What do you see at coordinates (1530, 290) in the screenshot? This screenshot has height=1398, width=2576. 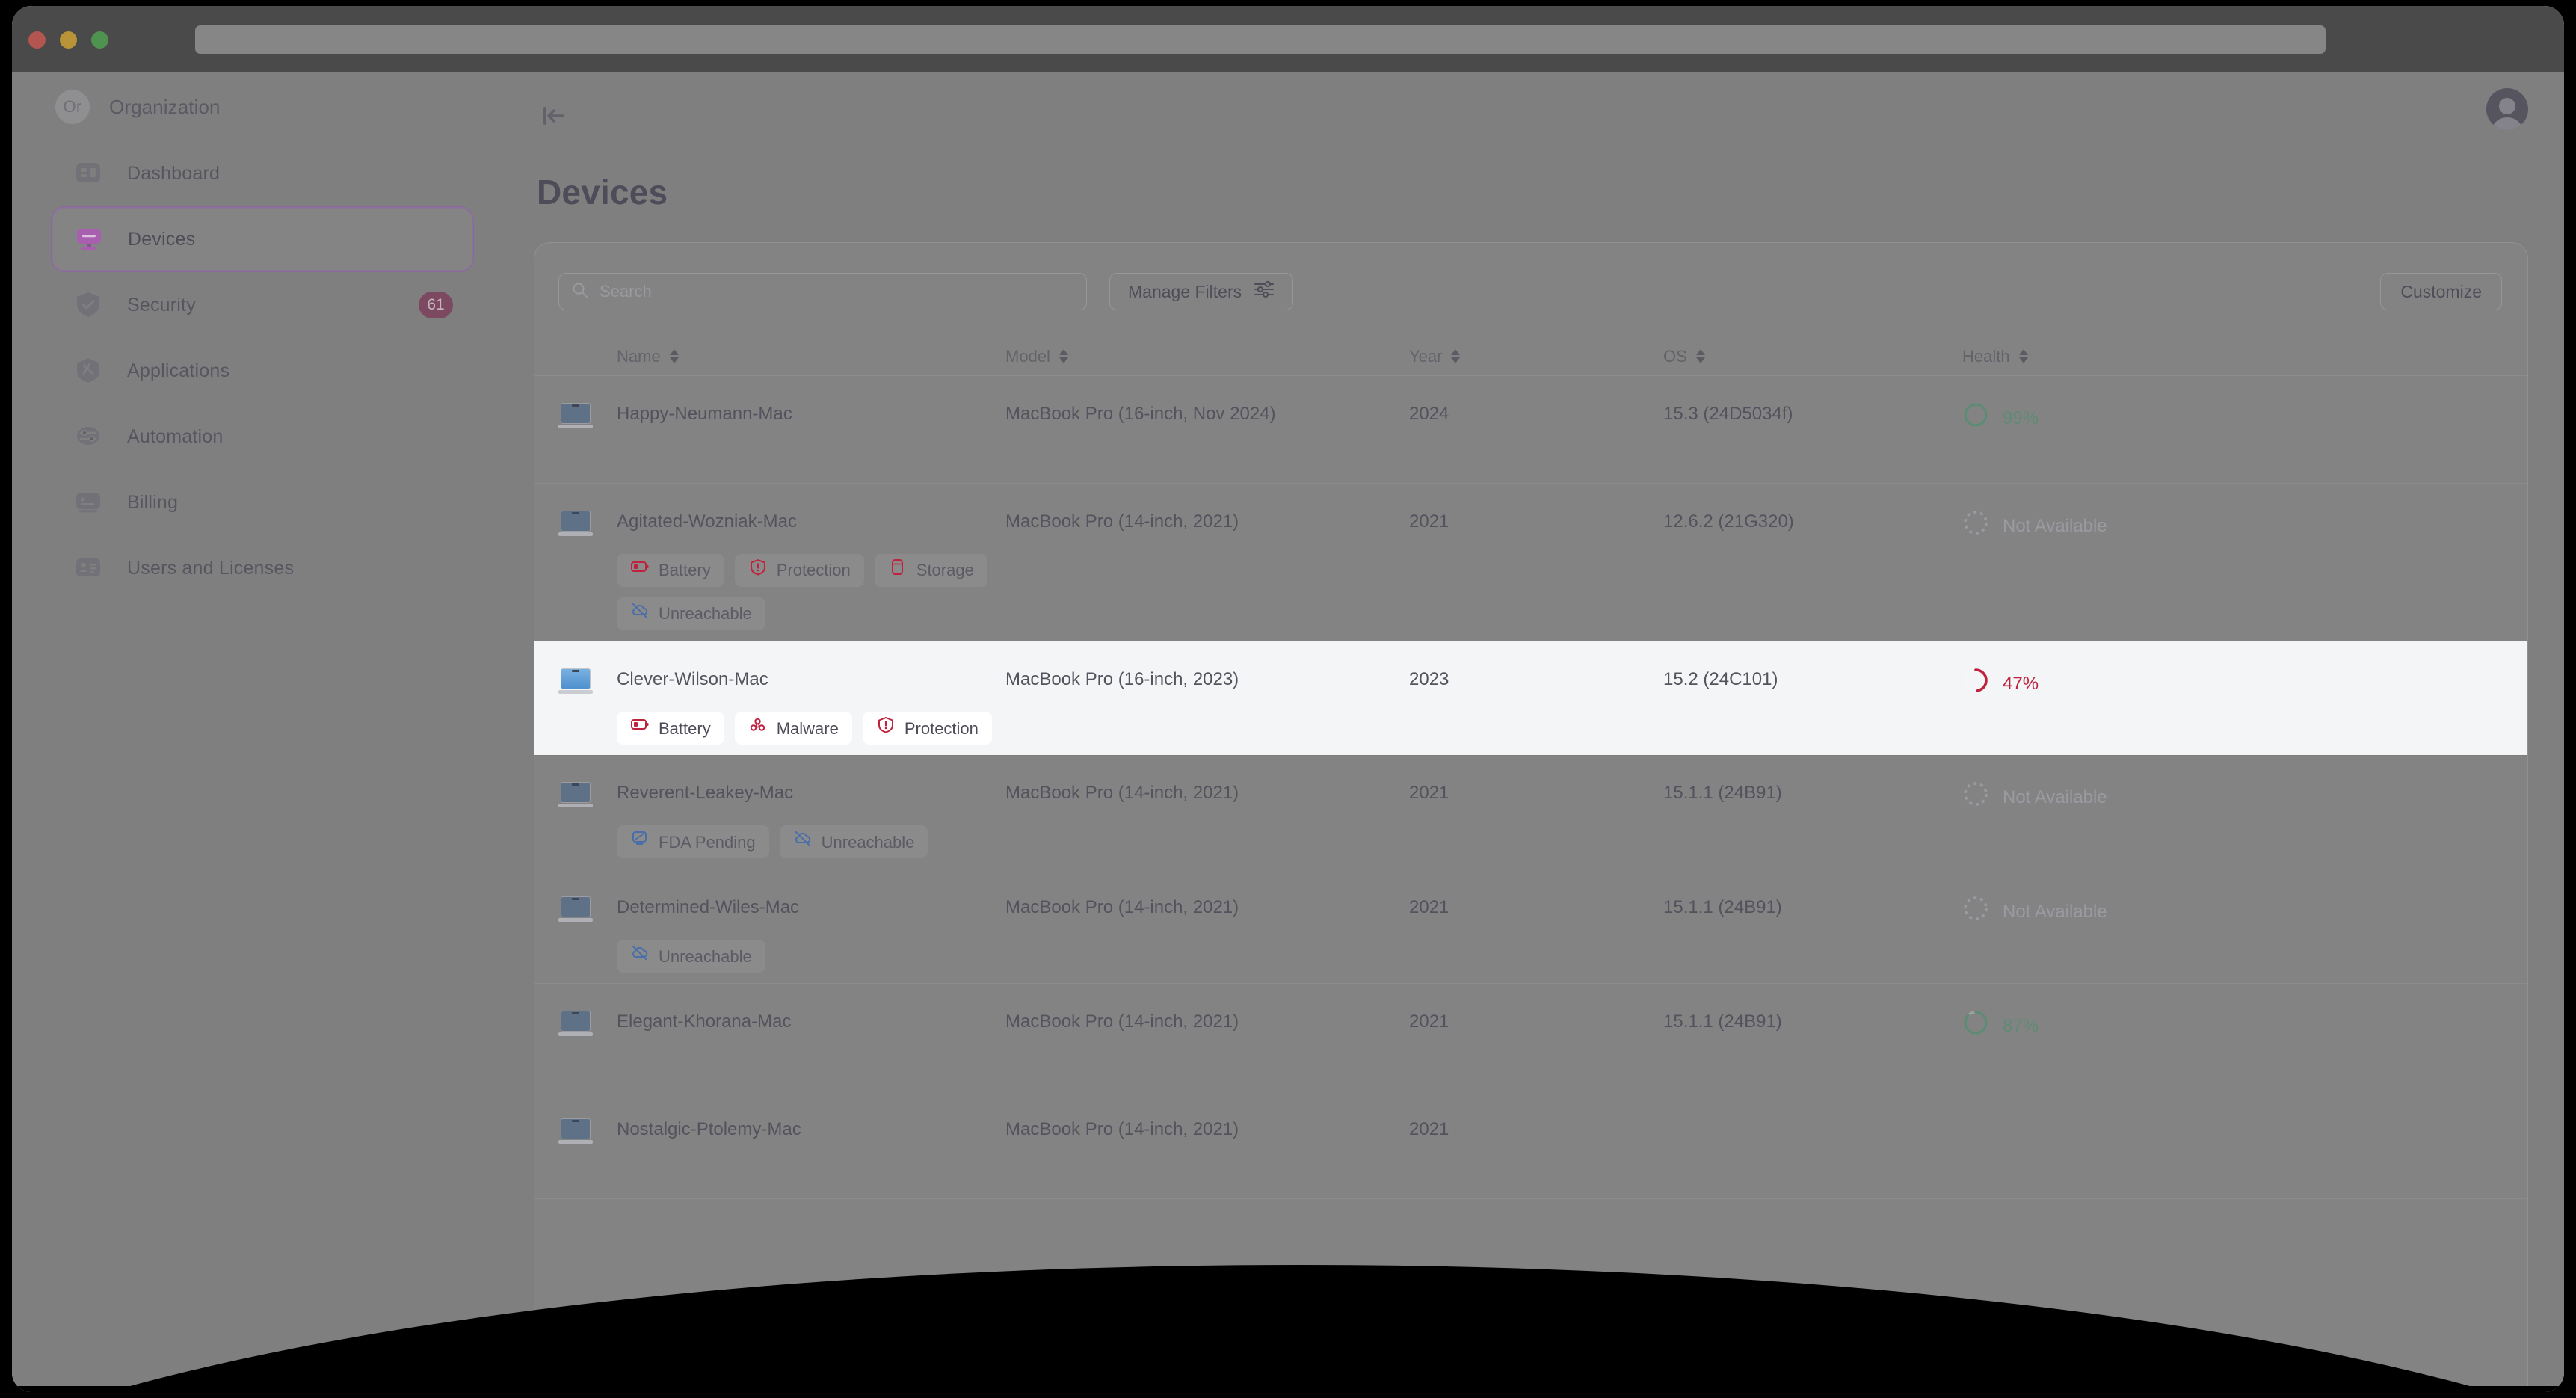 I see `devices-toolbar: Manage Filters` at bounding box center [1530, 290].